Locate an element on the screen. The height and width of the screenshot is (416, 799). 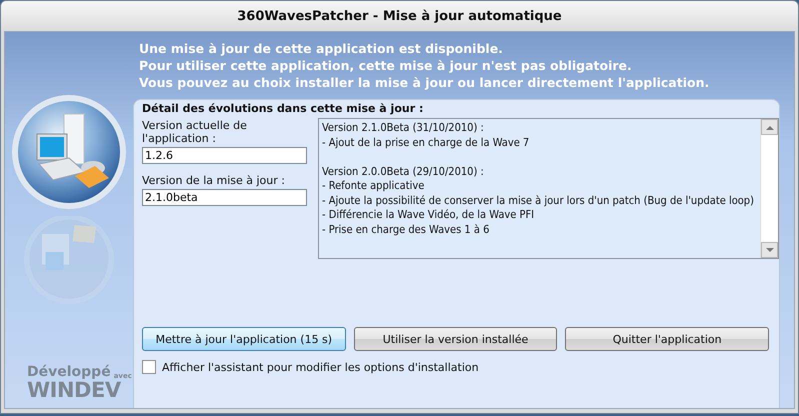
brand-text: Développé is located at coordinates (69, 372).